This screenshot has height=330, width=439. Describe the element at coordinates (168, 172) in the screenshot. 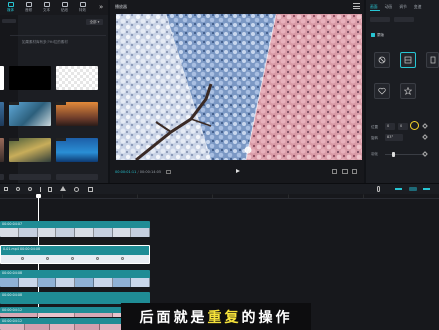

I see `fit-icon` at that location.